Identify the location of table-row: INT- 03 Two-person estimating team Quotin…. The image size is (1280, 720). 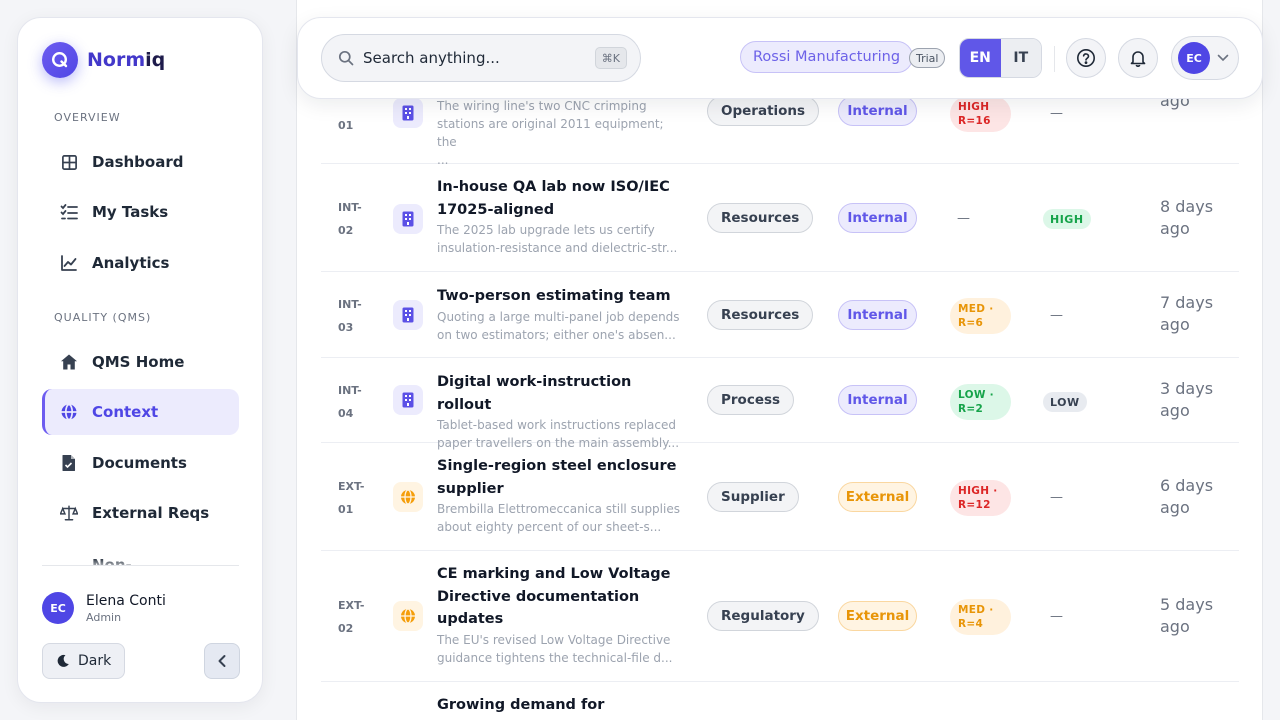
(780, 315).